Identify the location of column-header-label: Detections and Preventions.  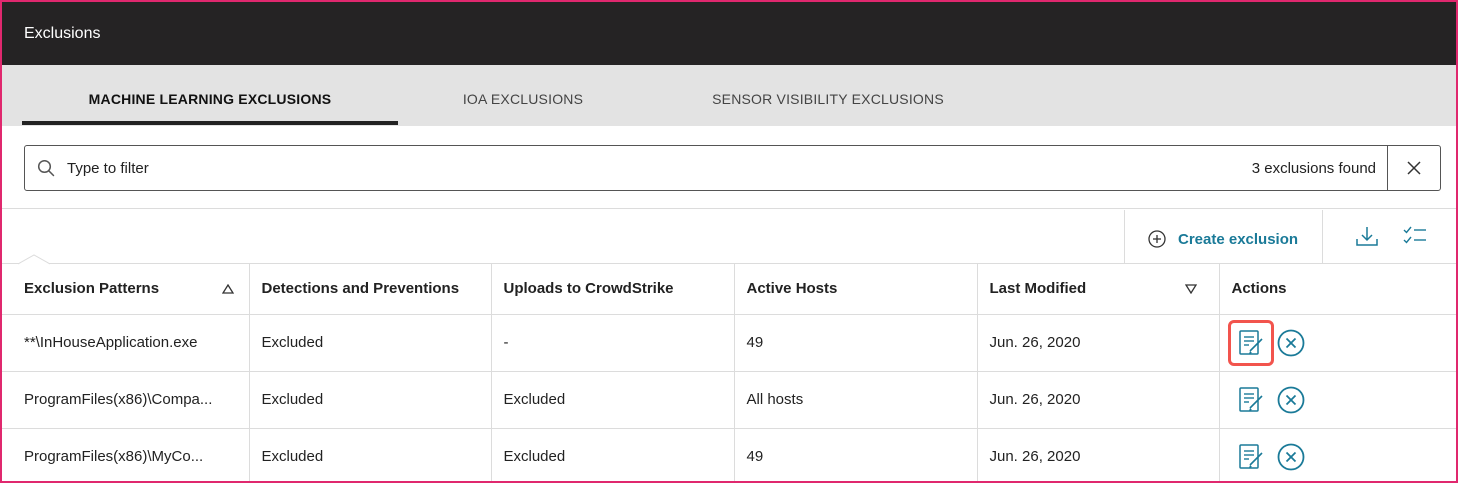
(360, 289).